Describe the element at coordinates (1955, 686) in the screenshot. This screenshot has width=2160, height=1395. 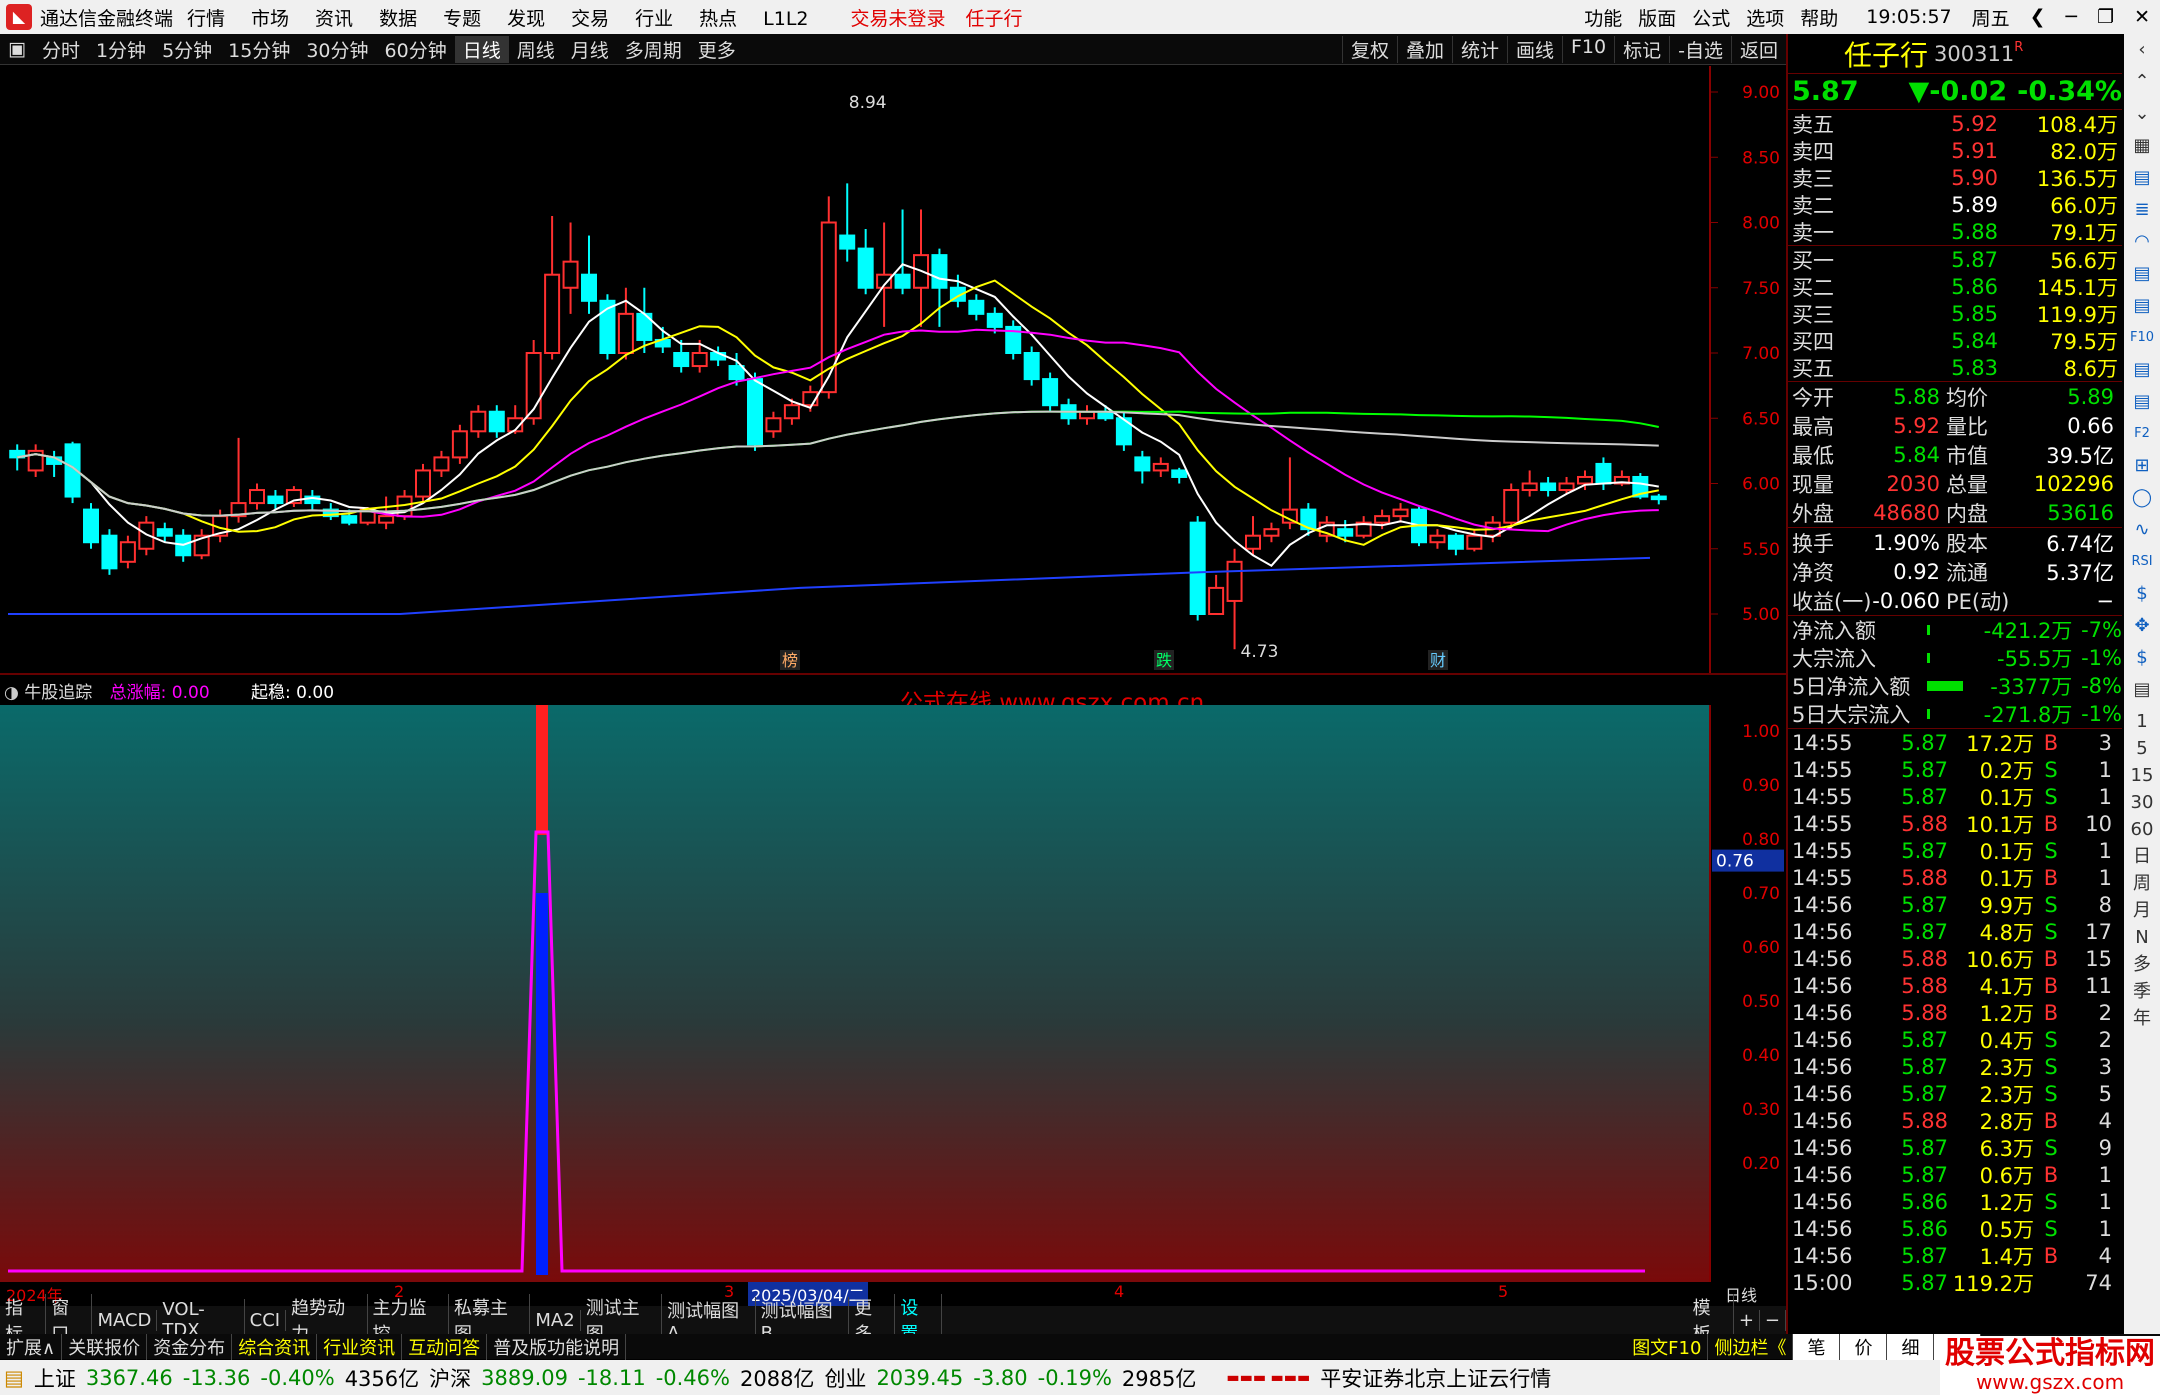
I see `flow-row: 5日净流入额 -3377万 -8%` at that location.